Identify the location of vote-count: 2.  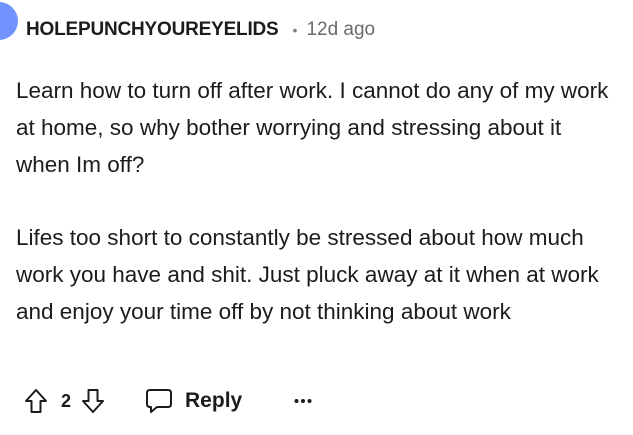
(66, 400).